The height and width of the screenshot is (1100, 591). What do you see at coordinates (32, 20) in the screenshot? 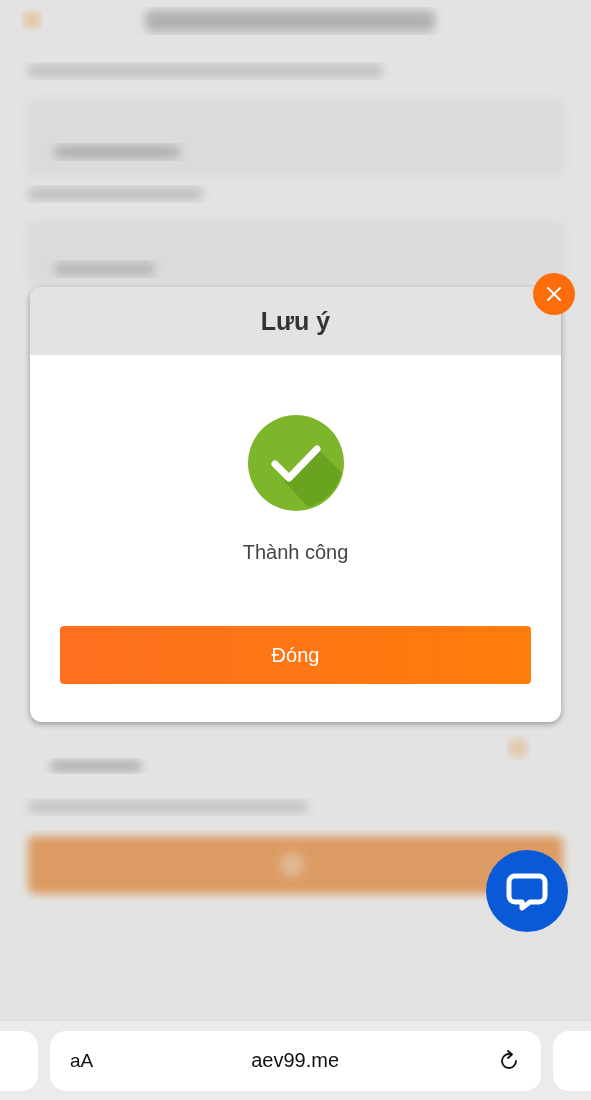
I see `blurred-back-icon` at bounding box center [32, 20].